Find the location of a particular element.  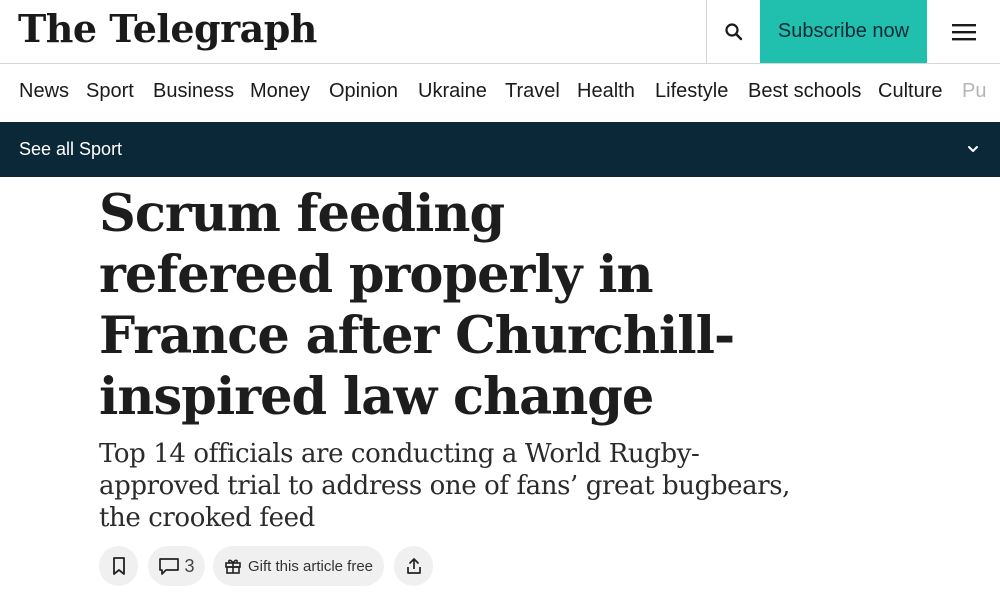

nav-item-sport: Sport is located at coordinates (110, 91).